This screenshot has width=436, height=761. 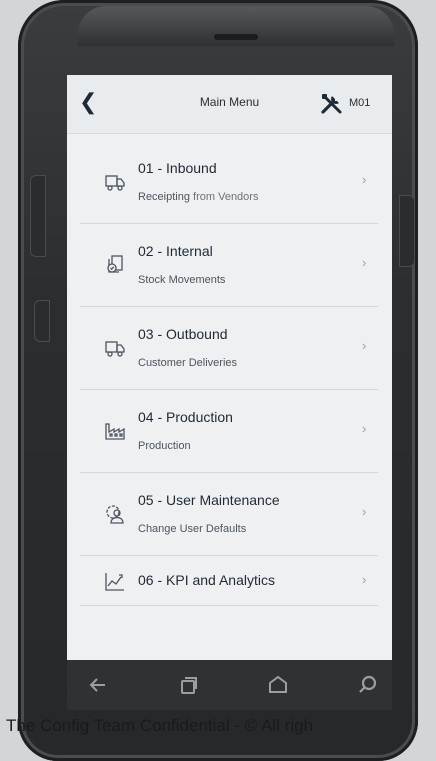 What do you see at coordinates (206, 580) in the screenshot?
I see `menu-item-title: 06 - KPI and Analytics` at bounding box center [206, 580].